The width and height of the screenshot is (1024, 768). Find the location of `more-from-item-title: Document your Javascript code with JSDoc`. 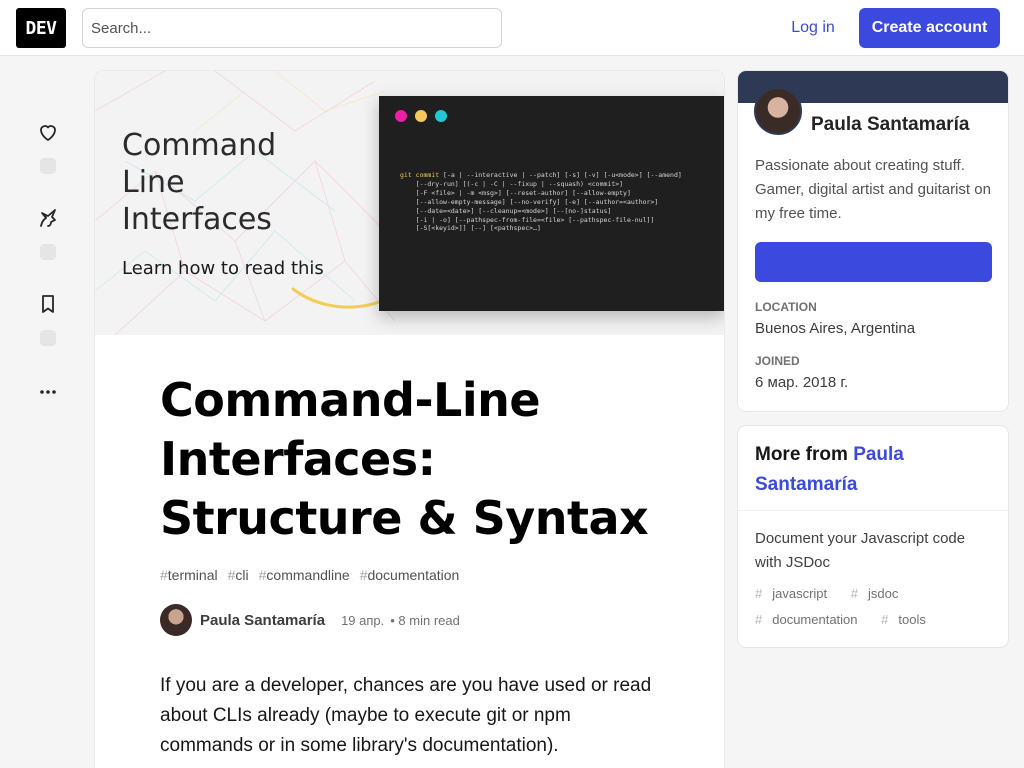

more-from-item-title: Document your Javascript code with JSDoc is located at coordinates (873, 551).